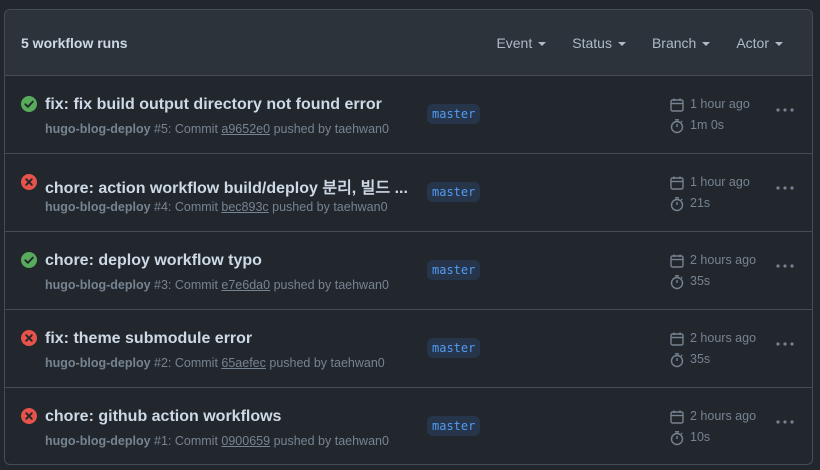 Image resolution: width=820 pixels, height=470 pixels. Describe the element at coordinates (230, 261) in the screenshot. I see `run-title: chore: deploy workflow typo` at that location.